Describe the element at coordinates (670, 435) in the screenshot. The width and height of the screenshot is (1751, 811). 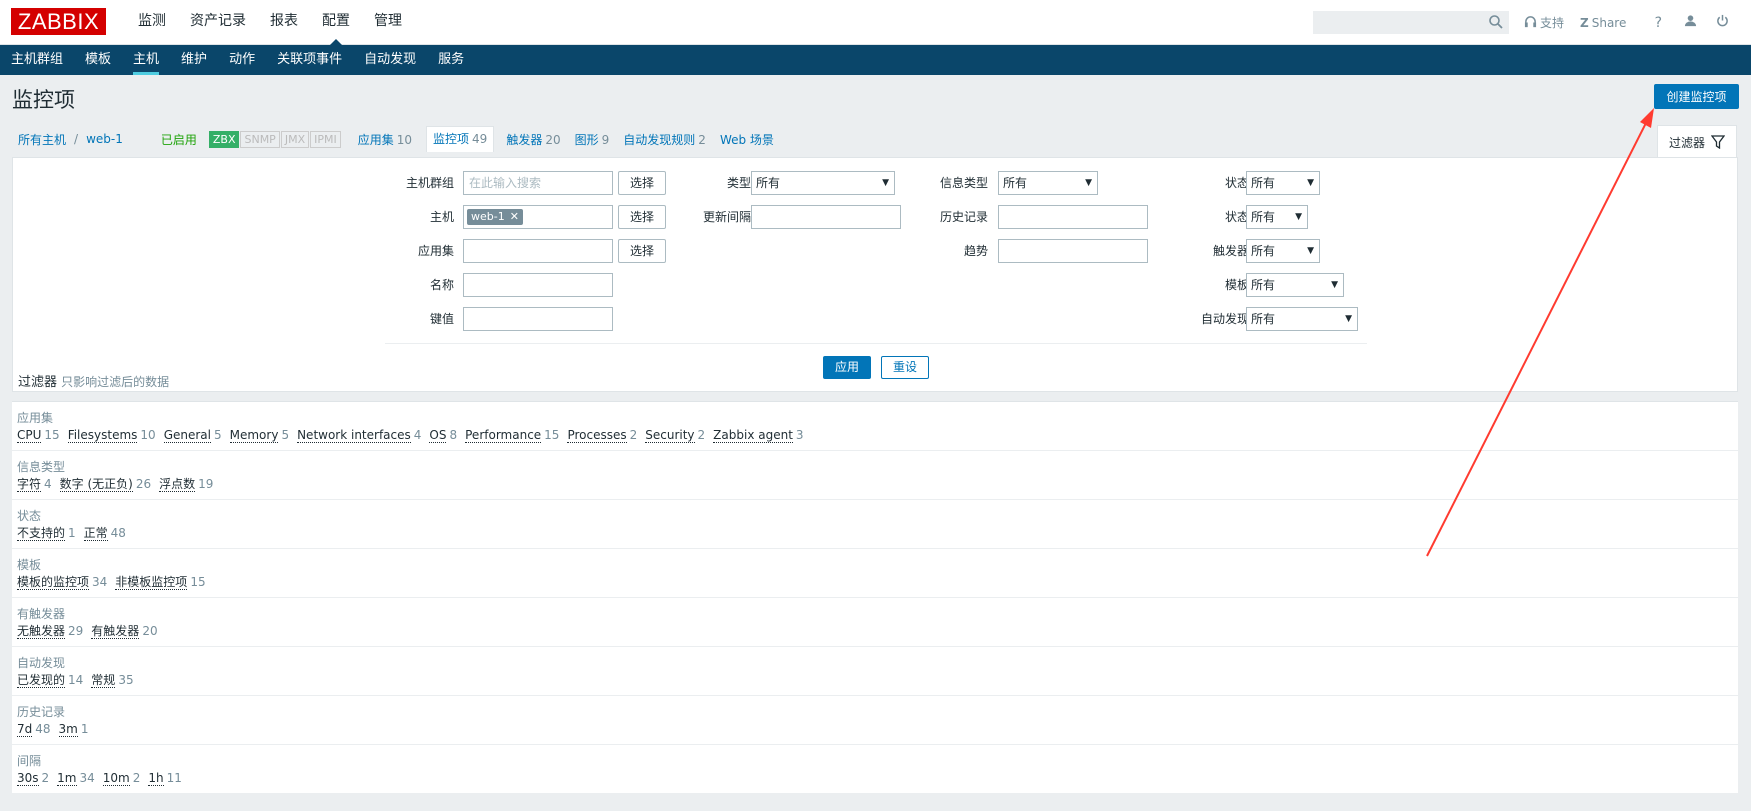
I see `subfilter-item-name: Security` at that location.